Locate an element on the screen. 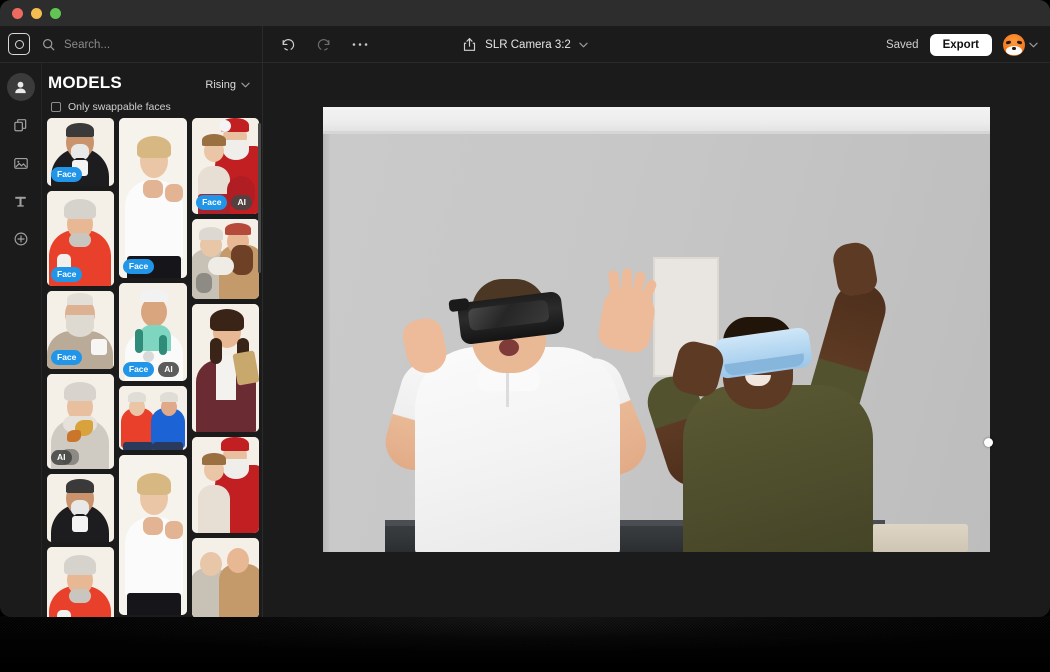 This screenshot has width=1050, height=672. more-options-icon is located at coordinates (360, 45).